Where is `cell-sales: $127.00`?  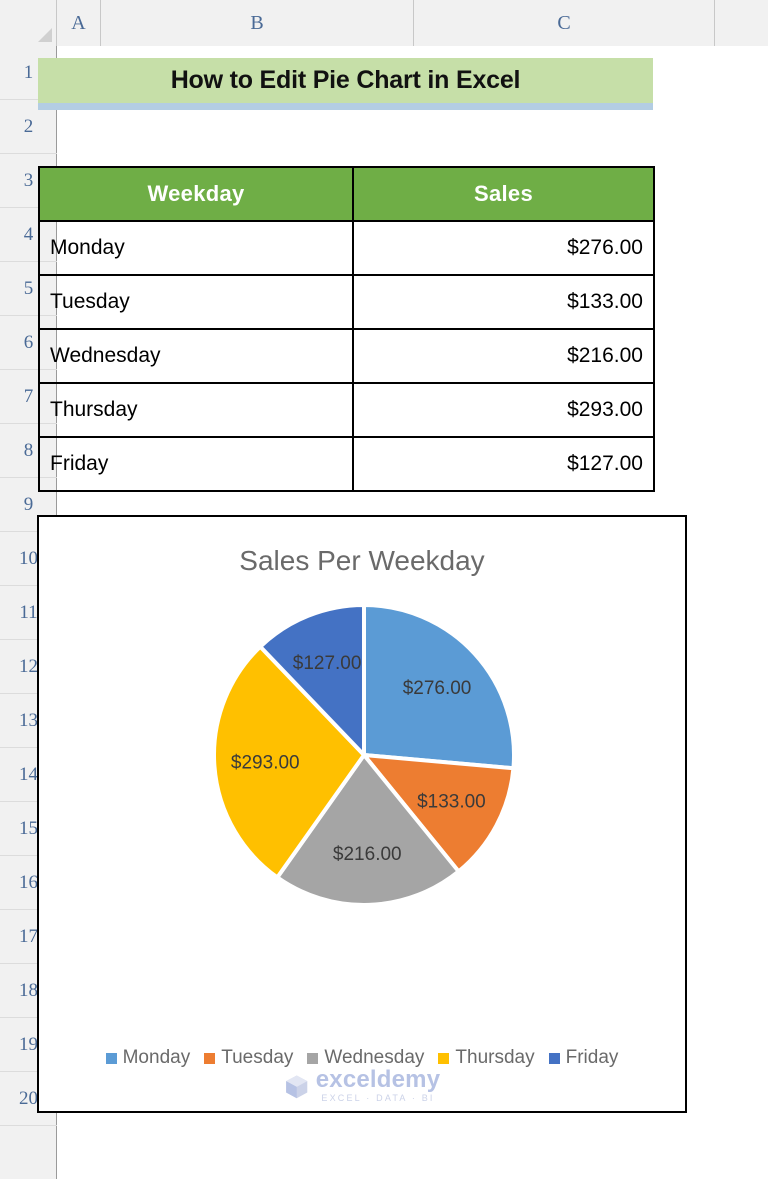
cell-sales: $127.00 is located at coordinates (503, 464).